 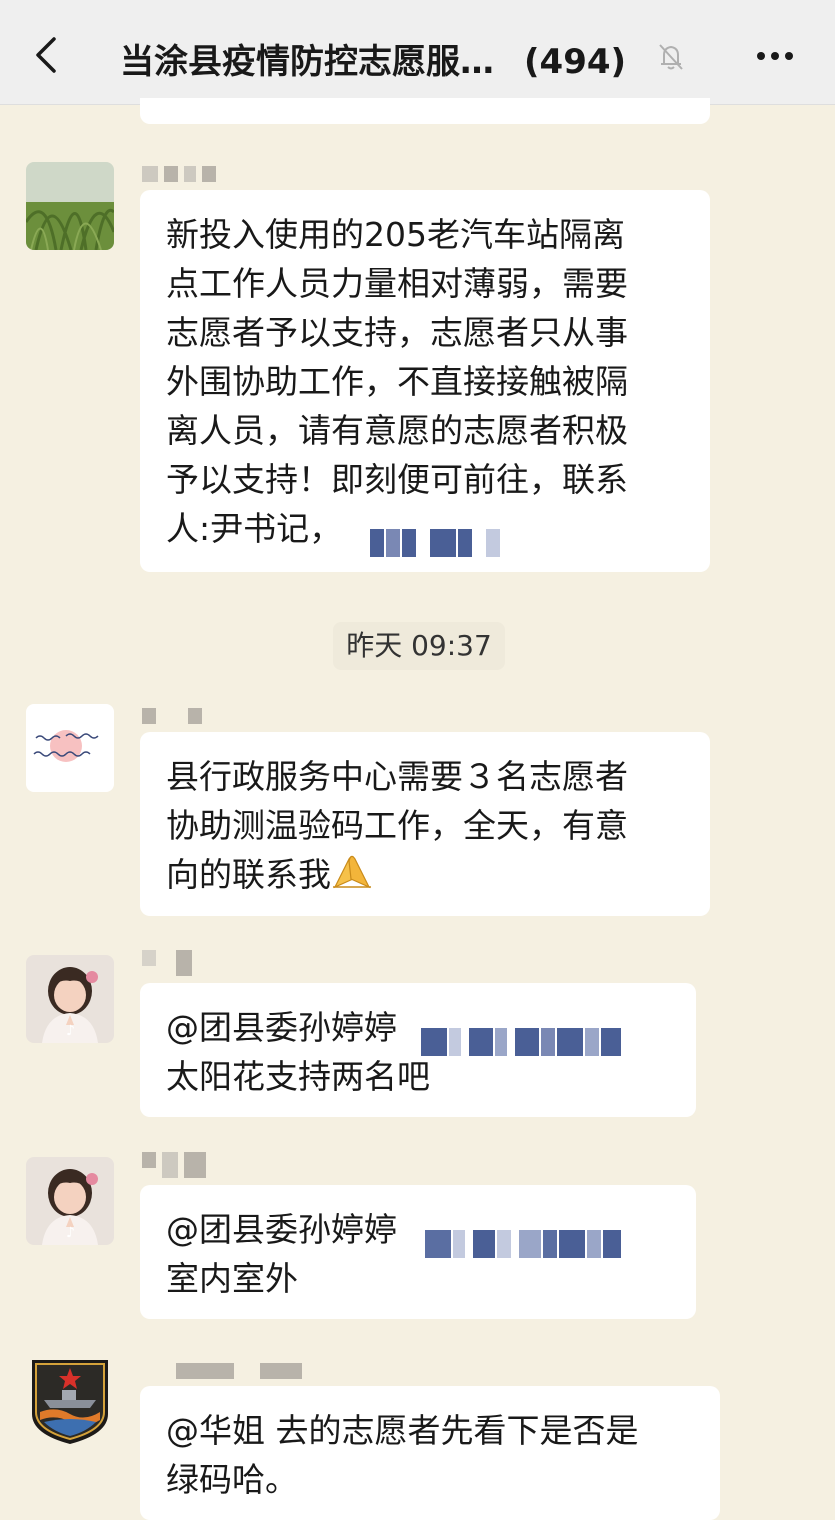 What do you see at coordinates (70, 1400) in the screenshot?
I see `sender-avatar-navy-badge` at bounding box center [70, 1400].